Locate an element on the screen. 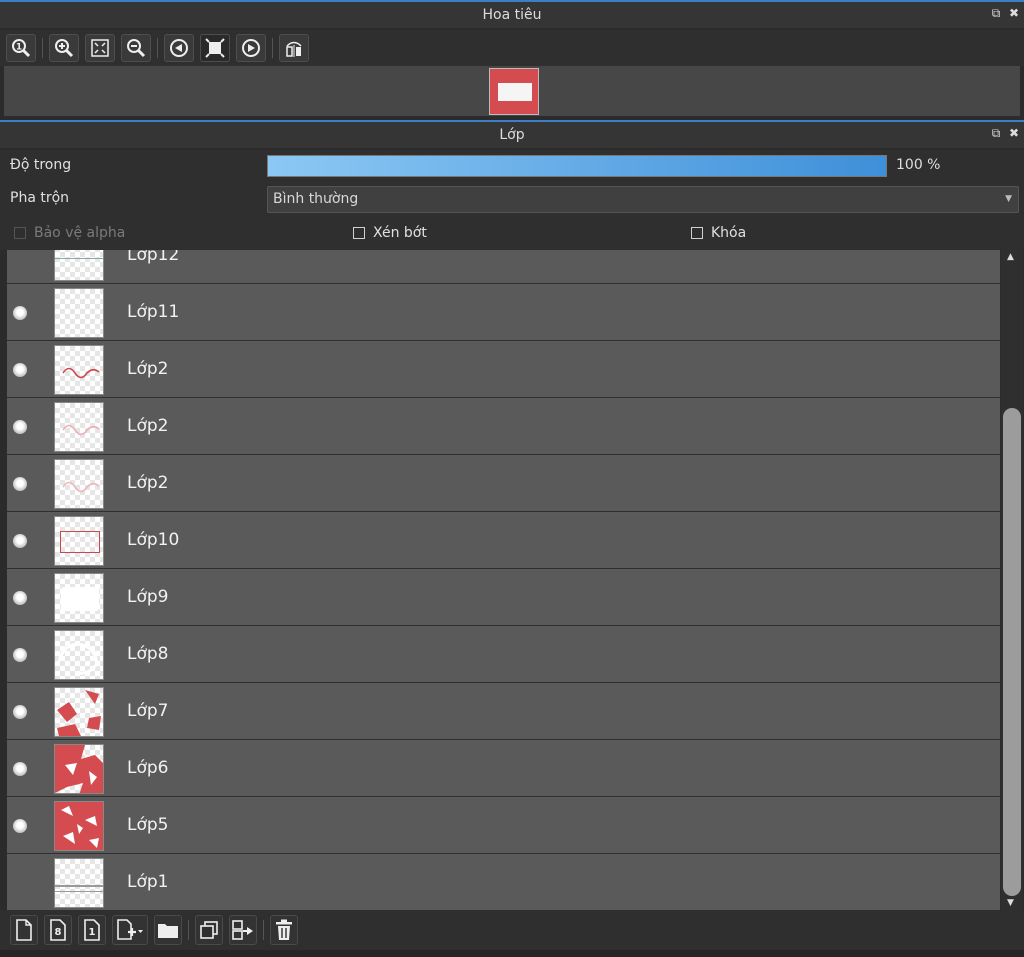  opacity-slider is located at coordinates (577, 166).